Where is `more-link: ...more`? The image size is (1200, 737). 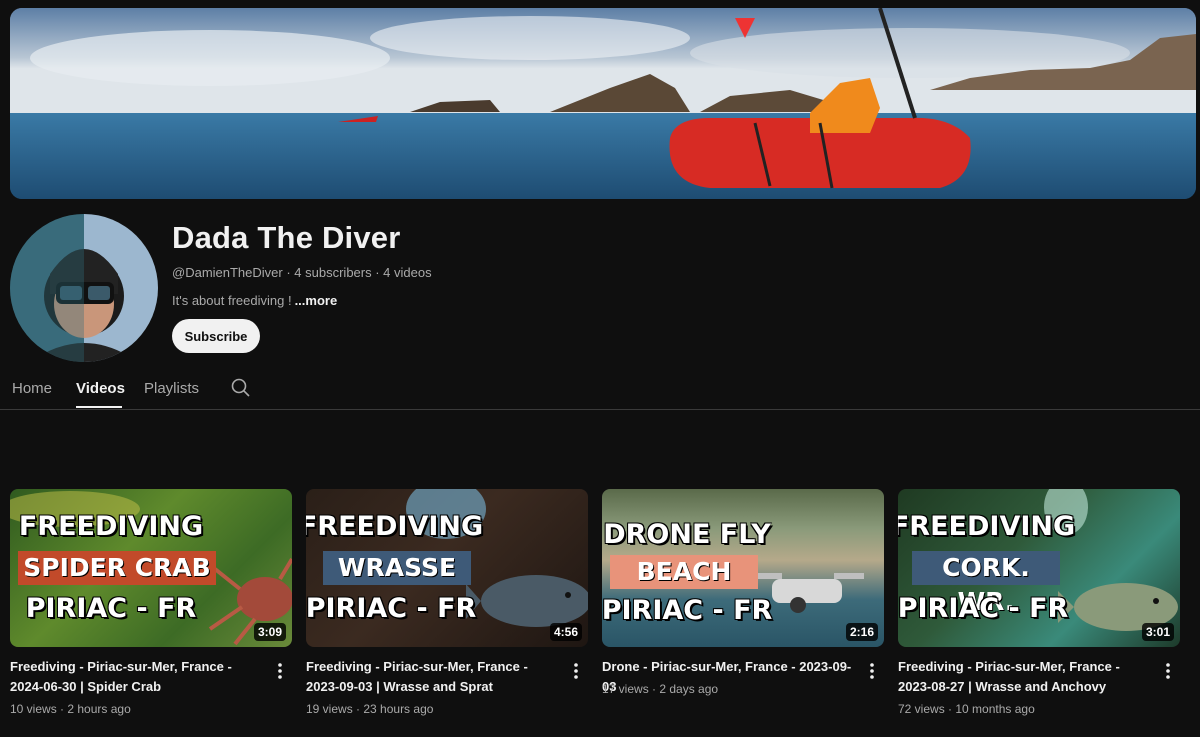 more-link: ...more is located at coordinates (316, 300).